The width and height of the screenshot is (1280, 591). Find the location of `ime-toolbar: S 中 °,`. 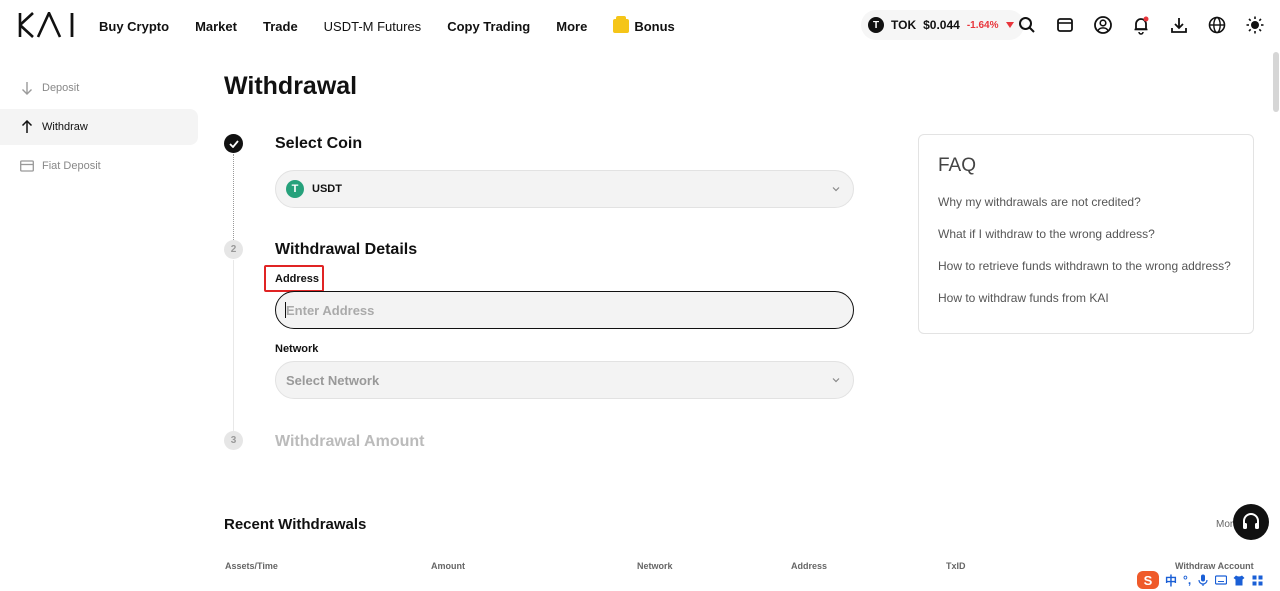

ime-toolbar: S 中 °, is located at coordinates (1207, 580).